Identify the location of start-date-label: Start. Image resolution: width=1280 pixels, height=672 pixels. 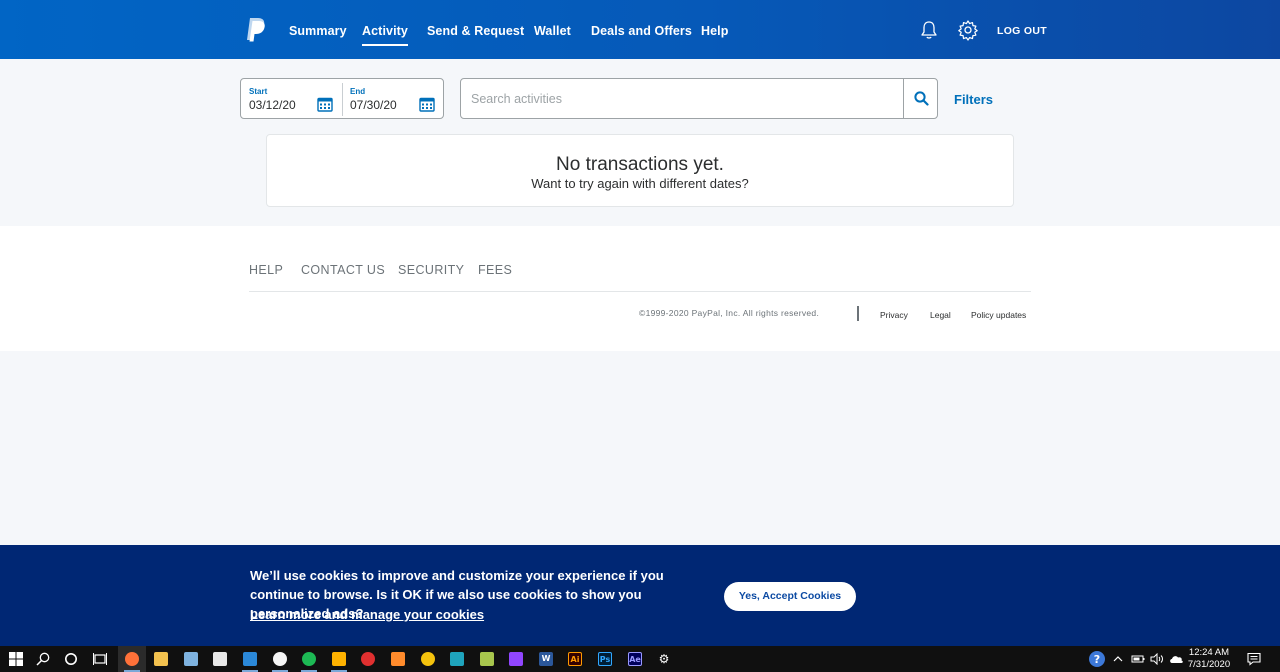
(258, 91).